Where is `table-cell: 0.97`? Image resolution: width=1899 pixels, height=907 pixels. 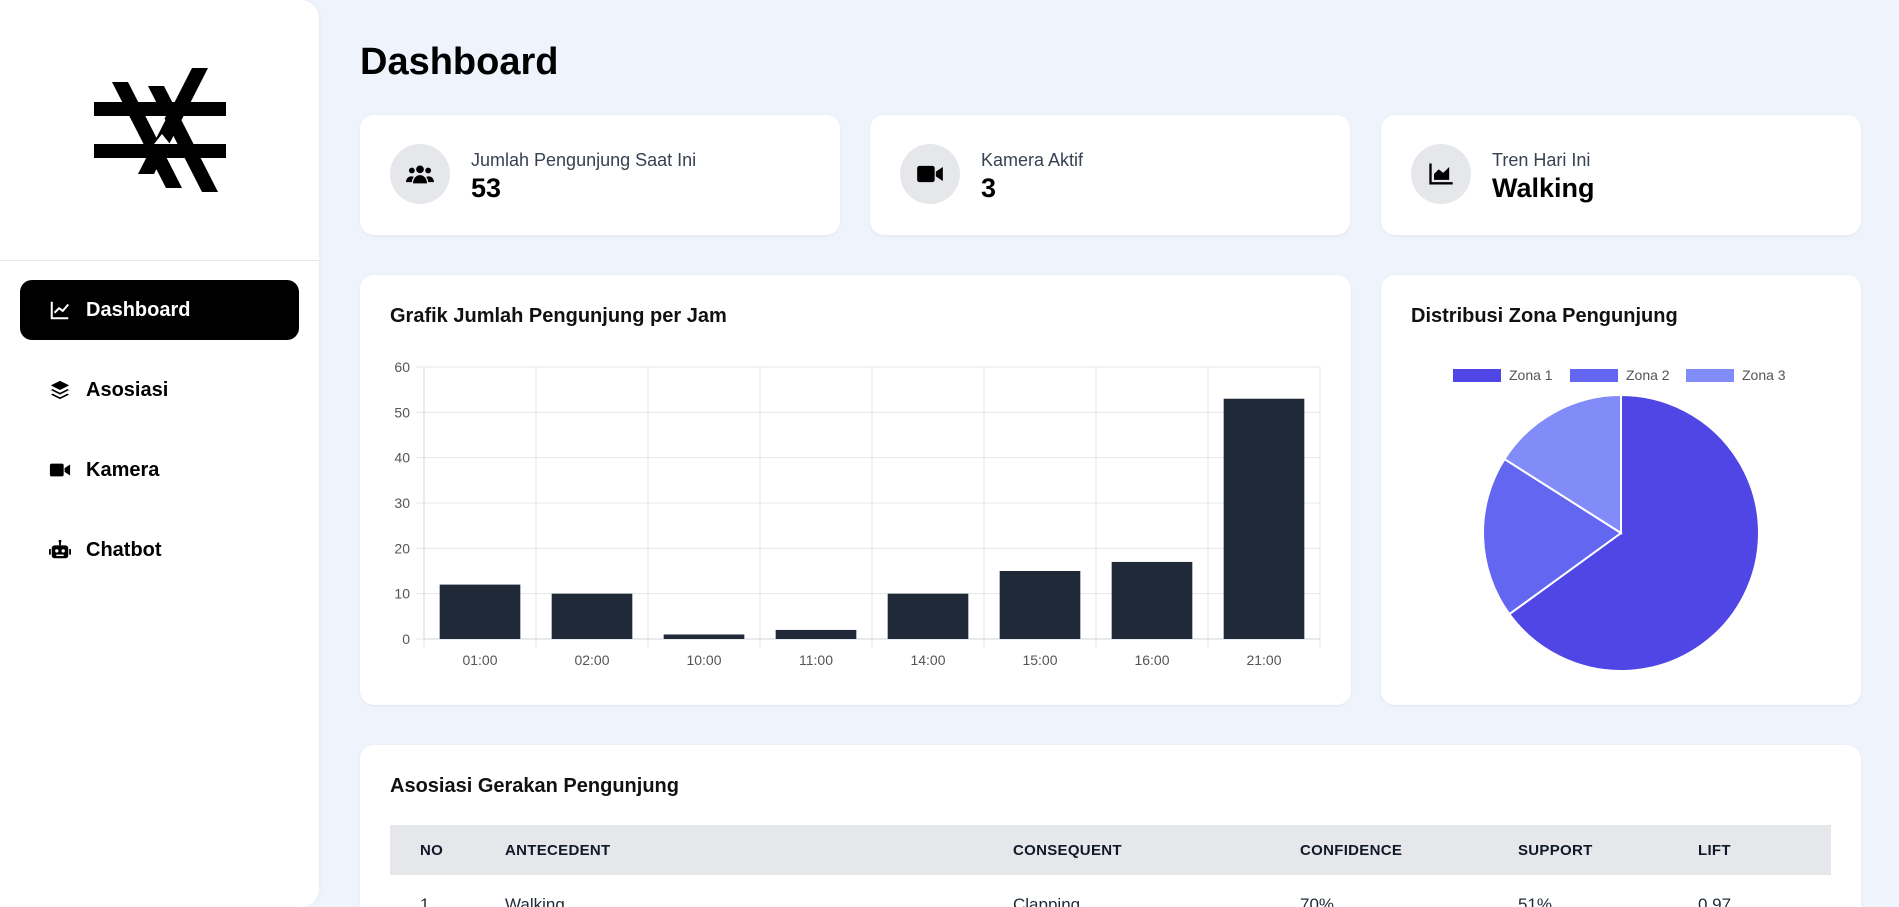 table-cell: 0.97 is located at coordinates (1715, 901).